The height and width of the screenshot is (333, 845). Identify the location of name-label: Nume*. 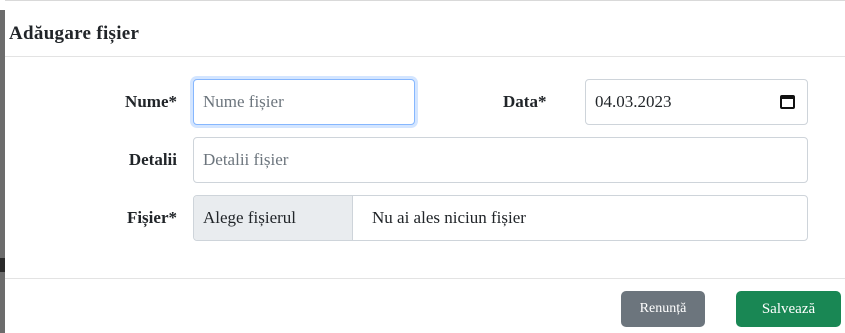
(151, 101).